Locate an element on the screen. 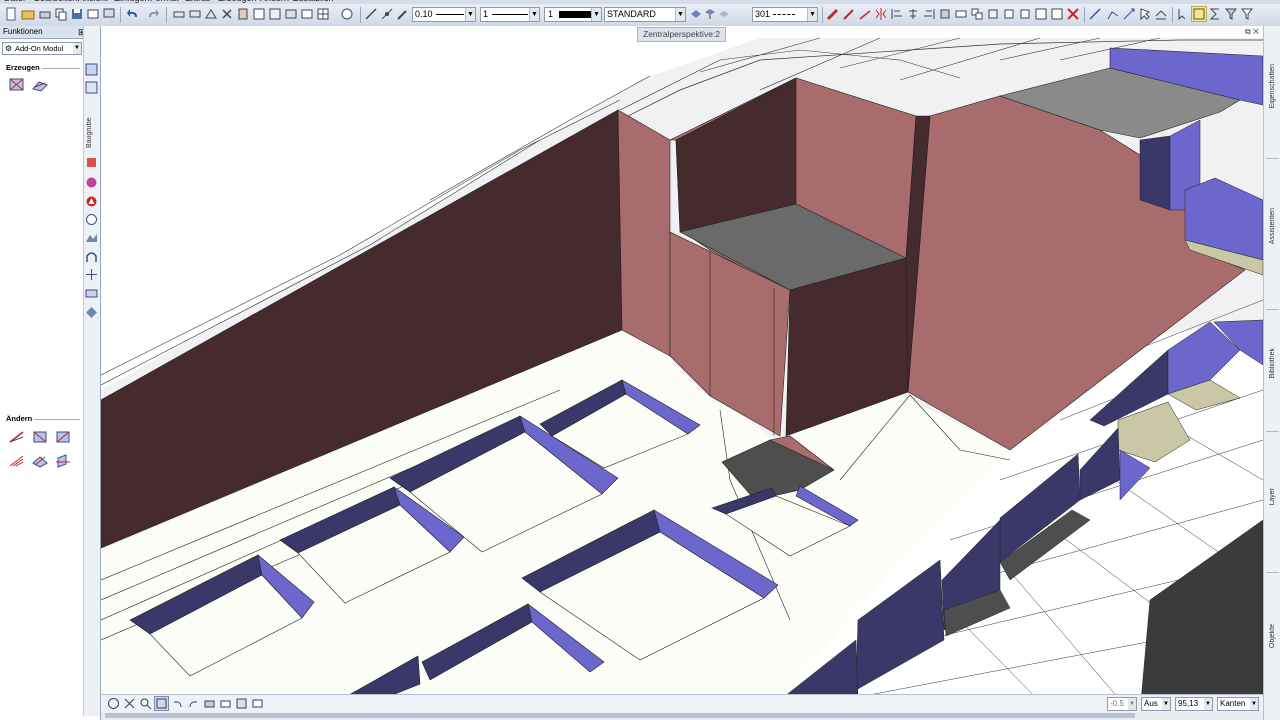 The width and height of the screenshot is (1280, 720). table-icon is located at coordinates (323, 14).